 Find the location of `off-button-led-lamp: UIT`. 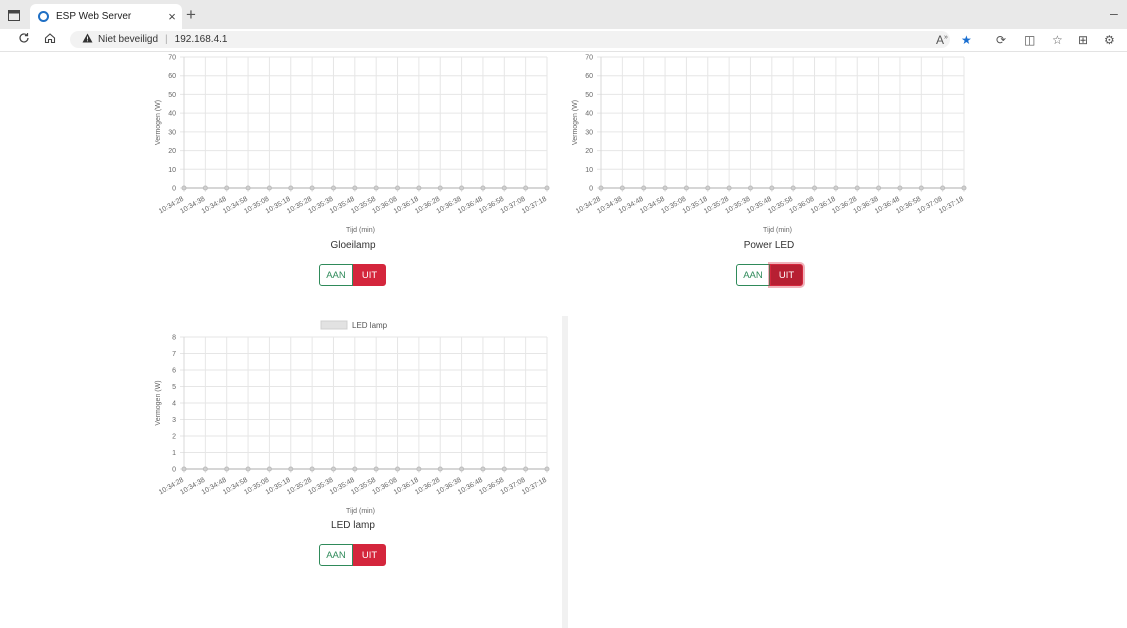

off-button-led-lamp: UIT is located at coordinates (369, 555).